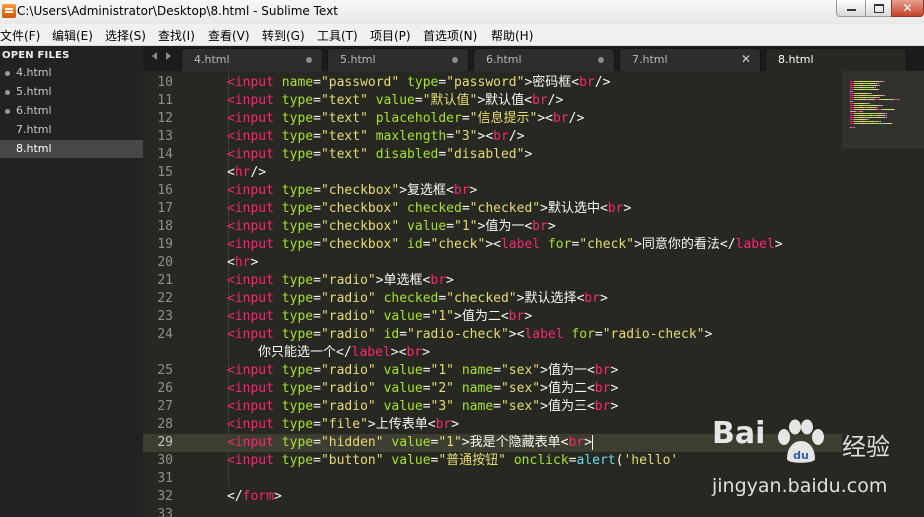 This screenshot has width=924, height=517. What do you see at coordinates (371, 352) in the screenshot?
I see `code-token: label` at bounding box center [371, 352].